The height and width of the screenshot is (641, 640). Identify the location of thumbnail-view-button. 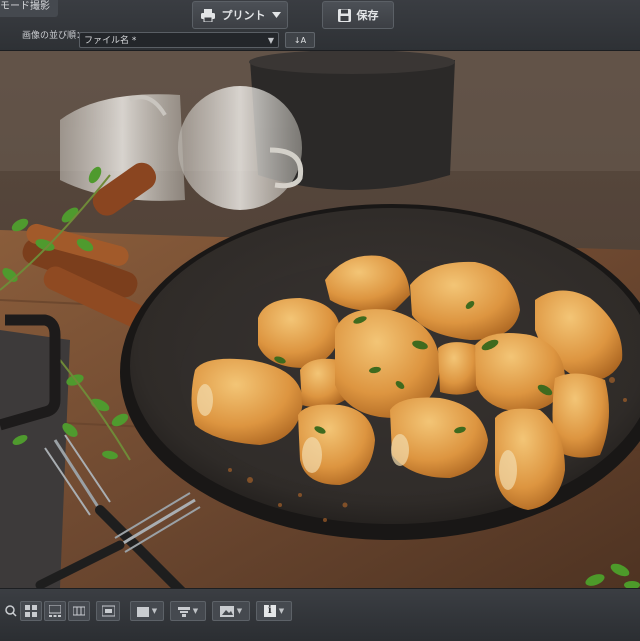
(55, 611).